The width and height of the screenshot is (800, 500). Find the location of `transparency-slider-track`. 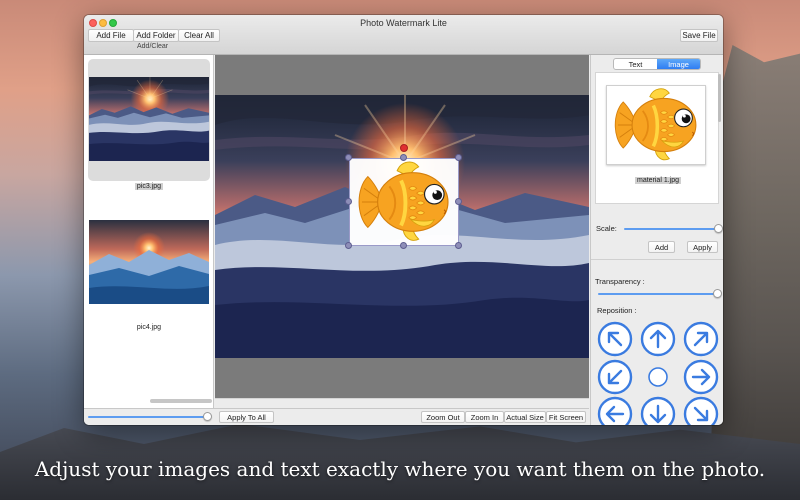

transparency-slider-track is located at coordinates (658, 294).